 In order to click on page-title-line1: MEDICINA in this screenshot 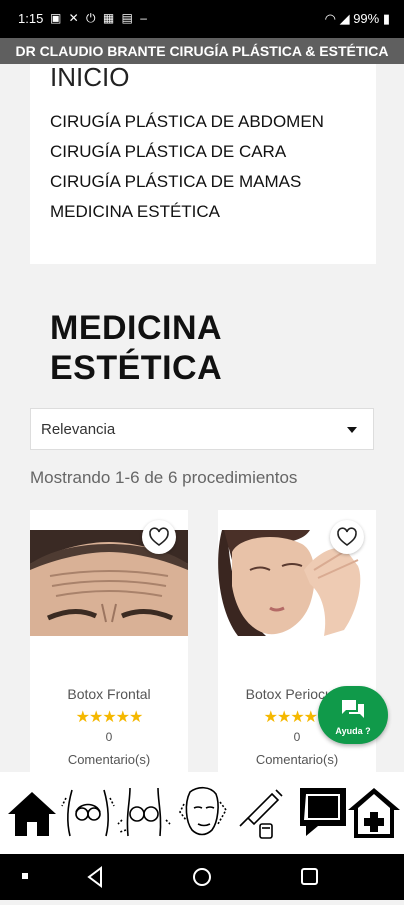, I will do `click(136, 328)`.